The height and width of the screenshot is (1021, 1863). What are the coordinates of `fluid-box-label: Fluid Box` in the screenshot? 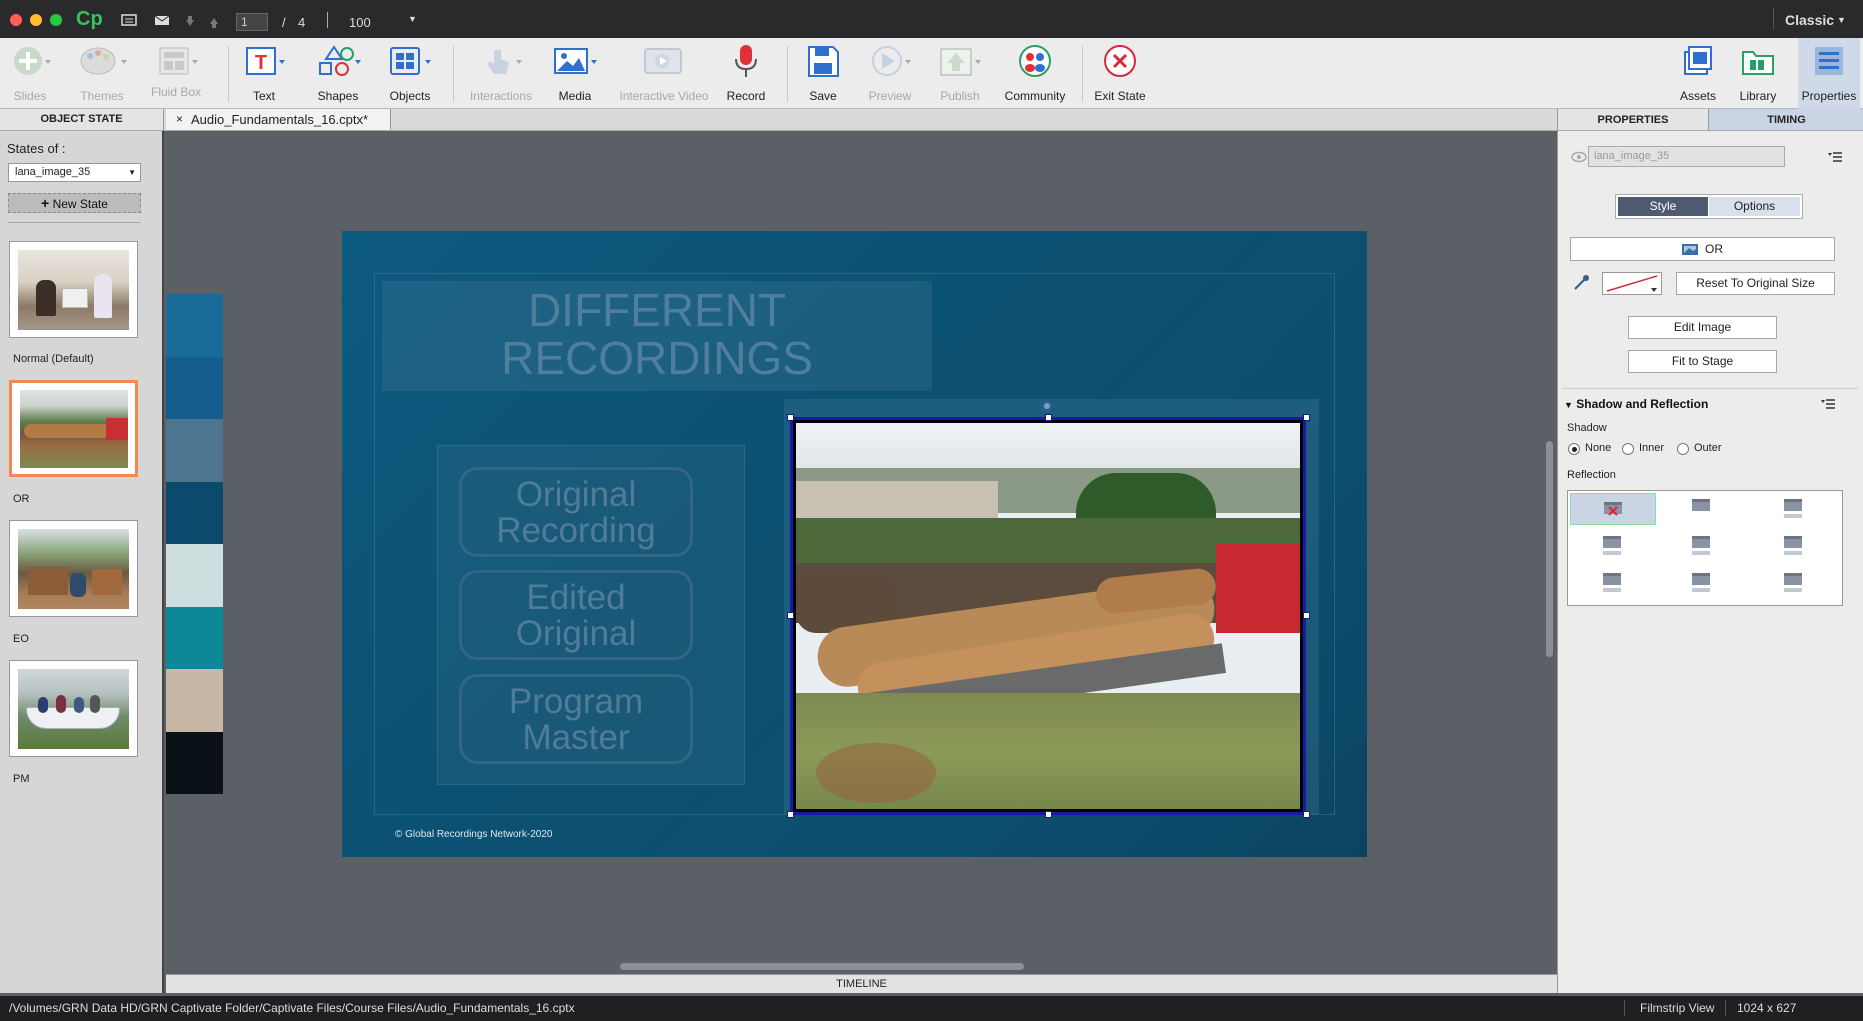 It's located at (176, 92).